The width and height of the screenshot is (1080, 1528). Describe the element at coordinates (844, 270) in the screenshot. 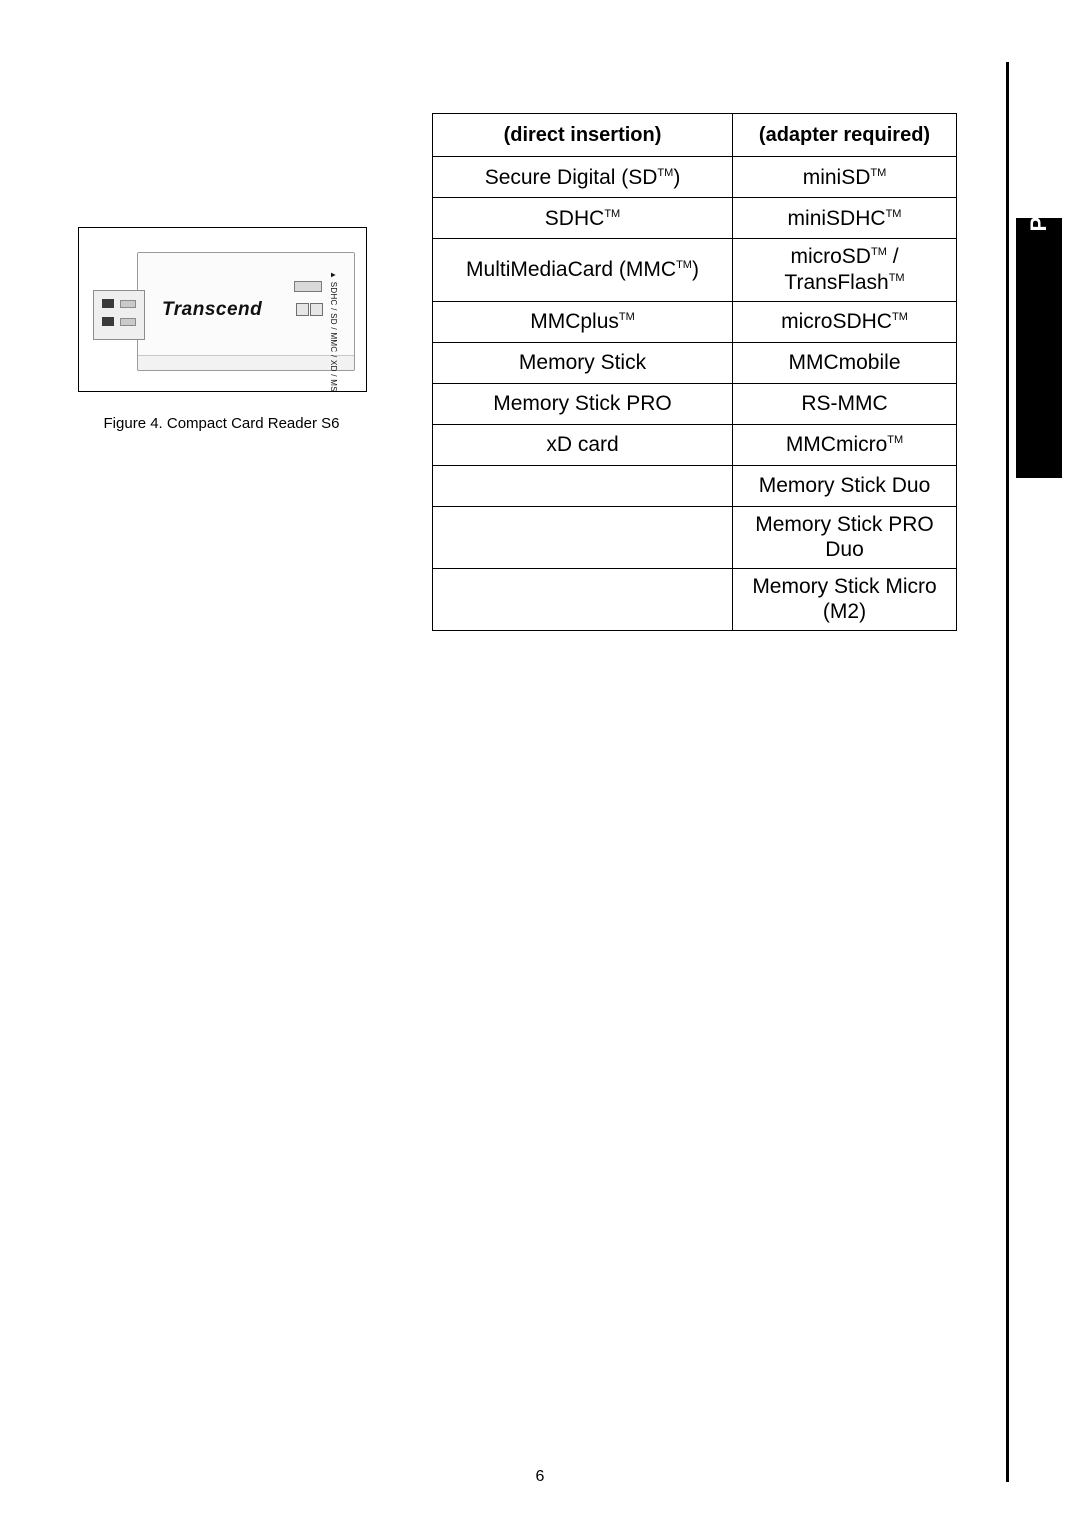

I see `cell-adapter-required: microSDTM / TransFlashTM` at that location.